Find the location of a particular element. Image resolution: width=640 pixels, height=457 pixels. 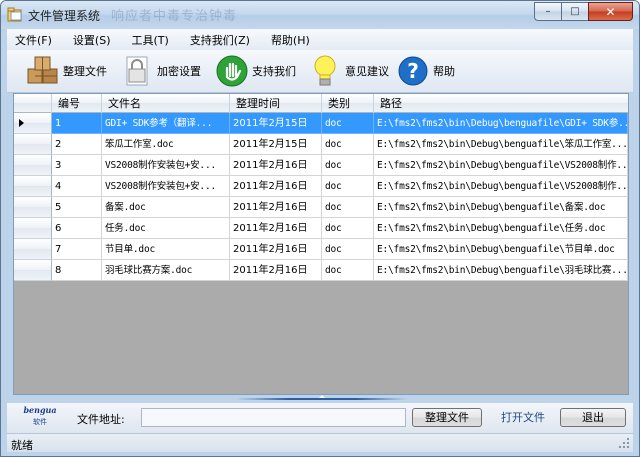

cell-path: E:\fms2\fms2\bin\Debug\benguafile\备案.doc is located at coordinates (501, 207).